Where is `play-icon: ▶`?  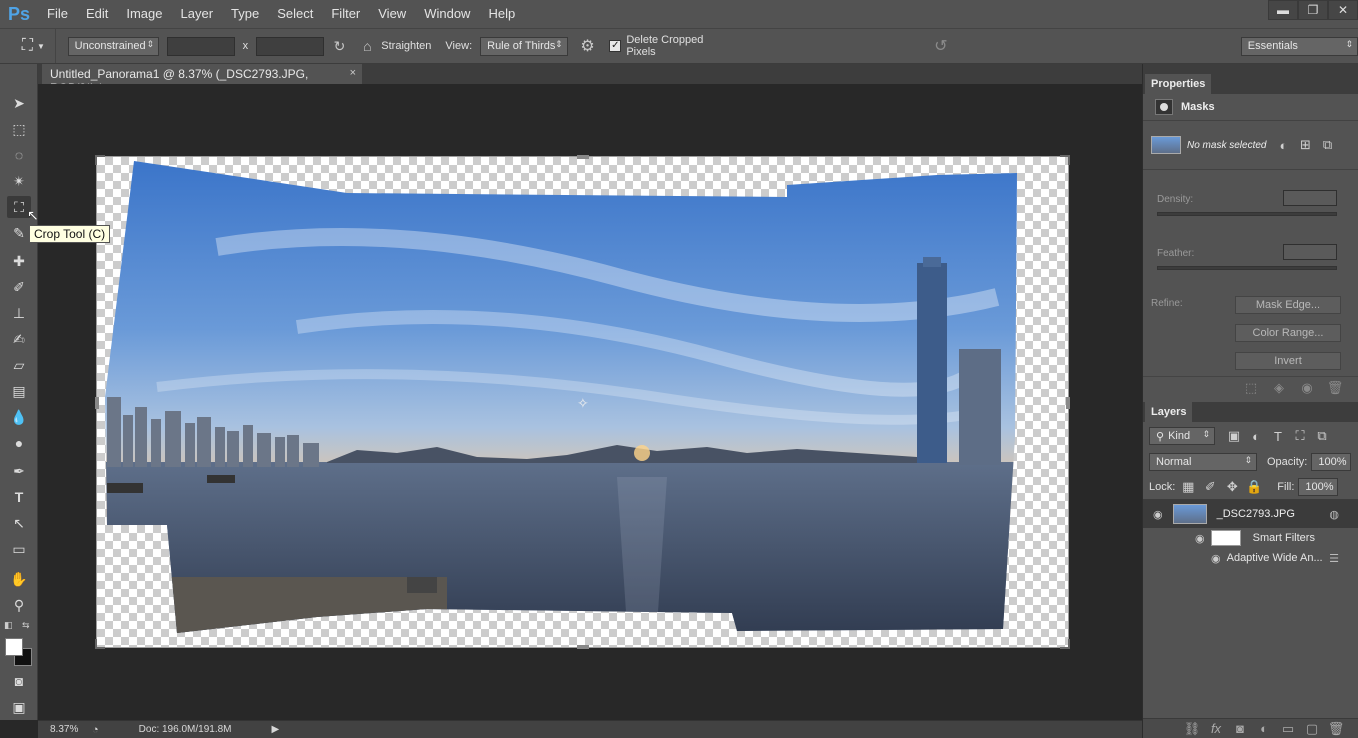
play-icon: ▶ is located at coordinates (275, 729).